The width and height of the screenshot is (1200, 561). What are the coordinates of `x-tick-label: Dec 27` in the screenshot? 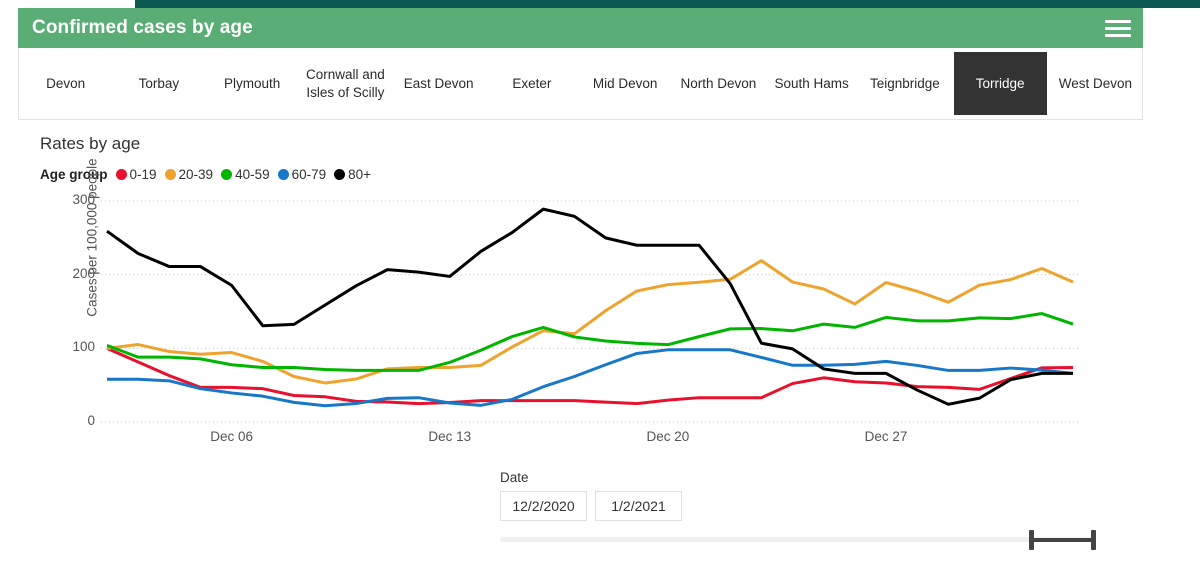 It's located at (886, 436).